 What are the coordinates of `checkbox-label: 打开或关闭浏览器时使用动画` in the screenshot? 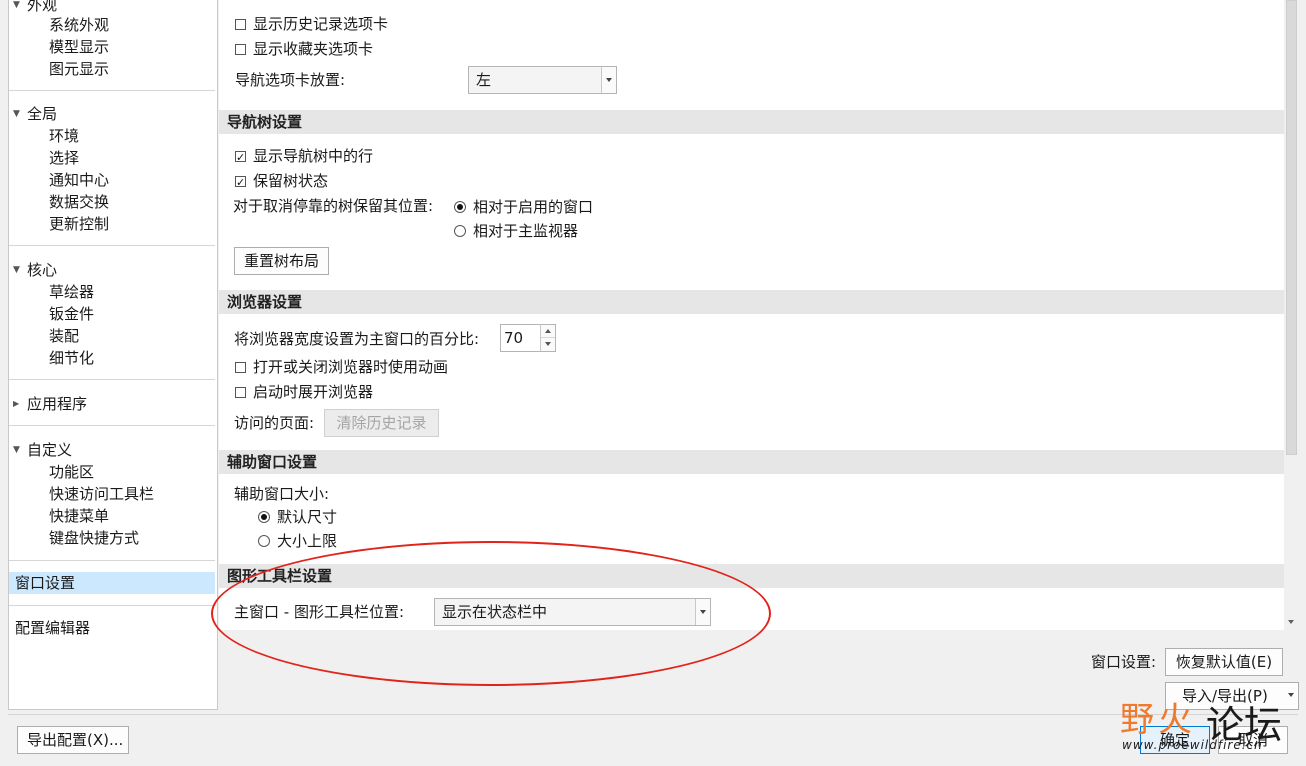 It's located at (351, 367).